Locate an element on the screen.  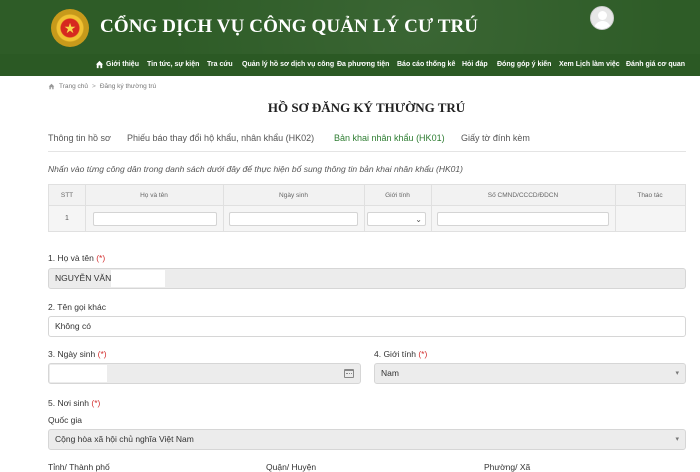
noi-sinh-label: 5. Nơi sinh (*) is located at coordinates (74, 403).